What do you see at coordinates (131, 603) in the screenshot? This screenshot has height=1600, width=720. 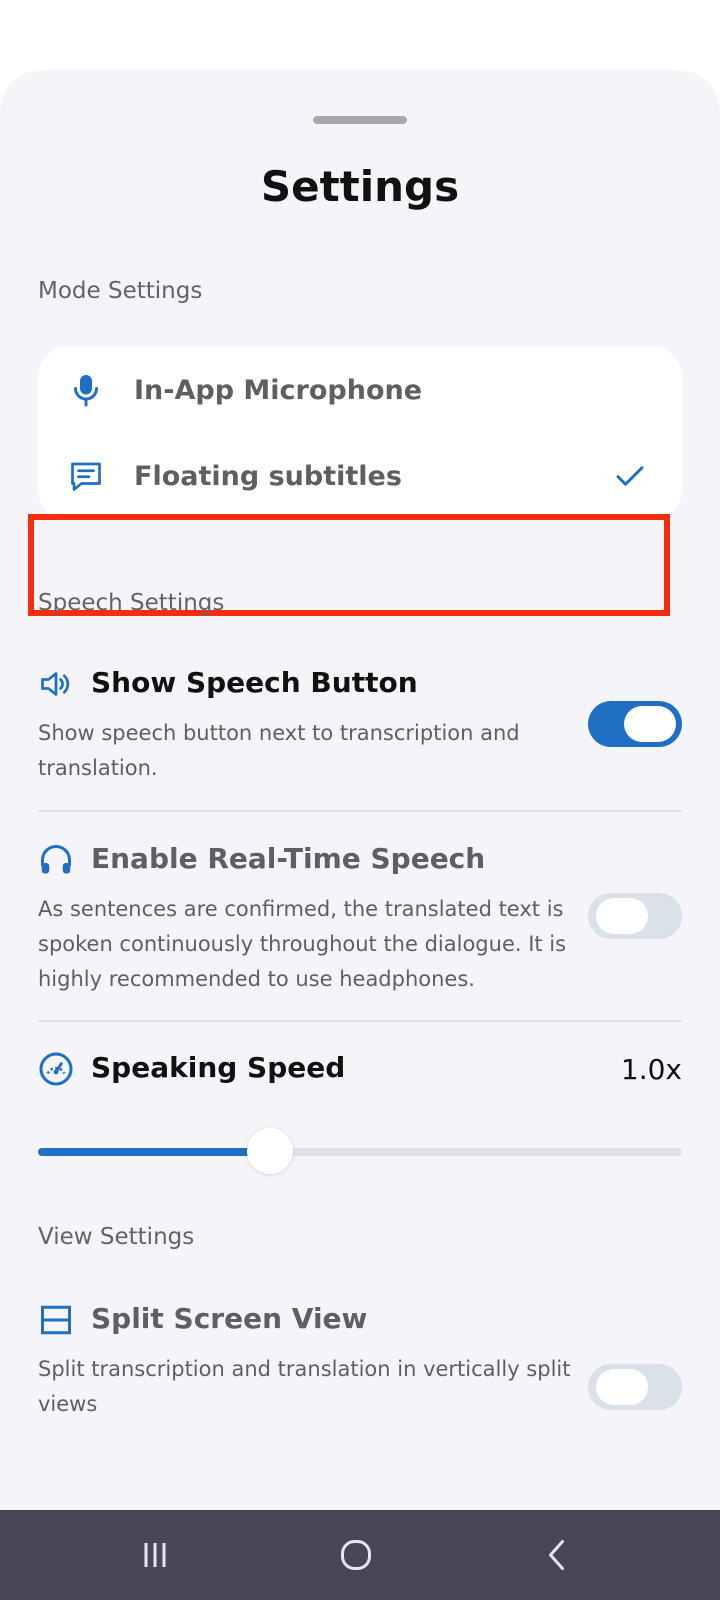 I see `section-label-speech: Speech Settings` at bounding box center [131, 603].